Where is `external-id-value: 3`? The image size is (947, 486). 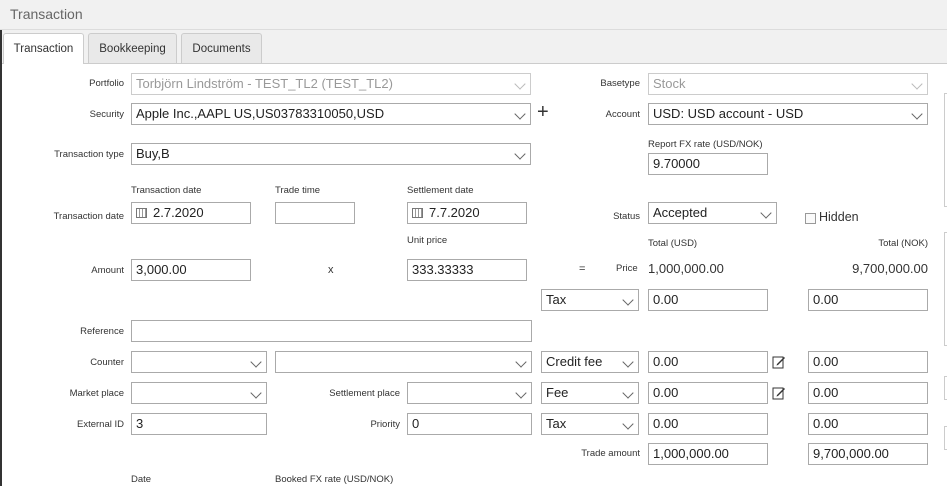 external-id-value: 3 is located at coordinates (140, 423).